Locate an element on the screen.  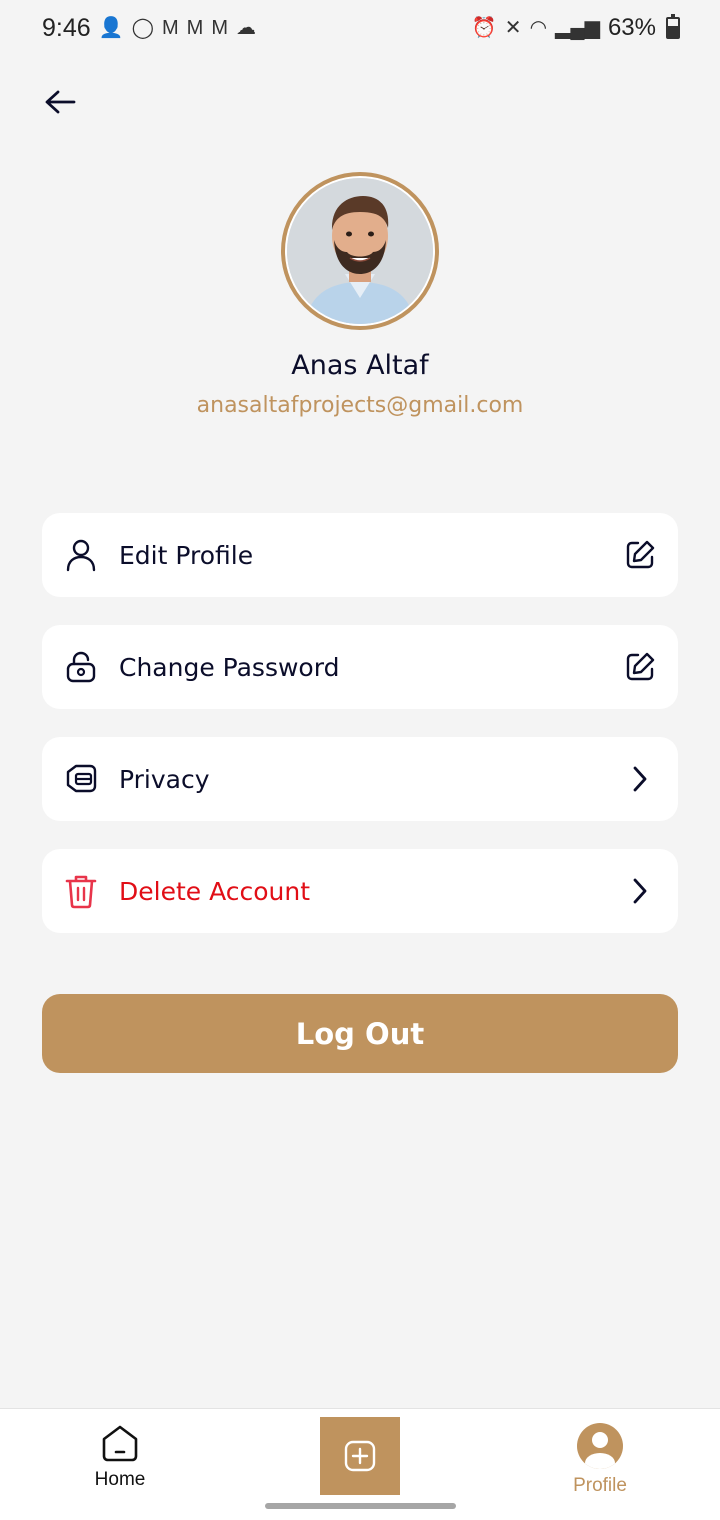
profile-name: Anas Altaf is located at coordinates (360, 365).